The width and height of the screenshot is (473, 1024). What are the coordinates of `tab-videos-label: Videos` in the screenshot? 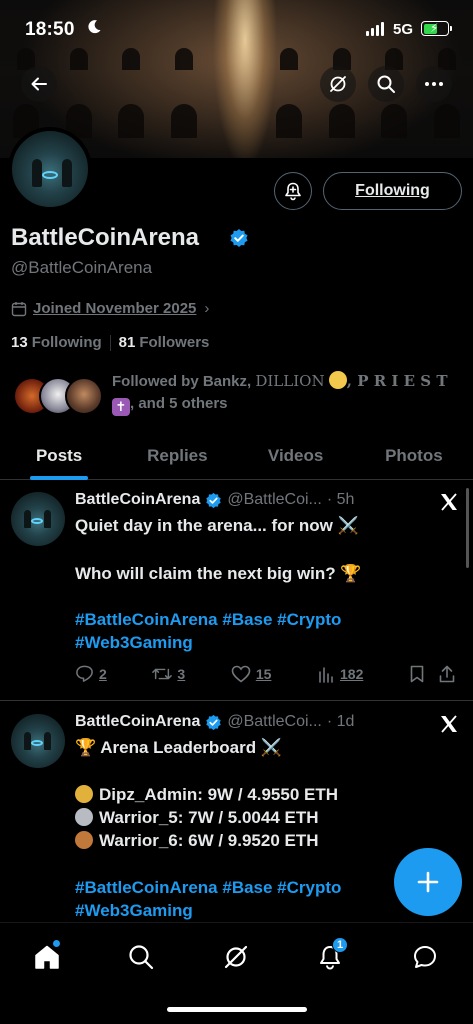 It's located at (295, 455).